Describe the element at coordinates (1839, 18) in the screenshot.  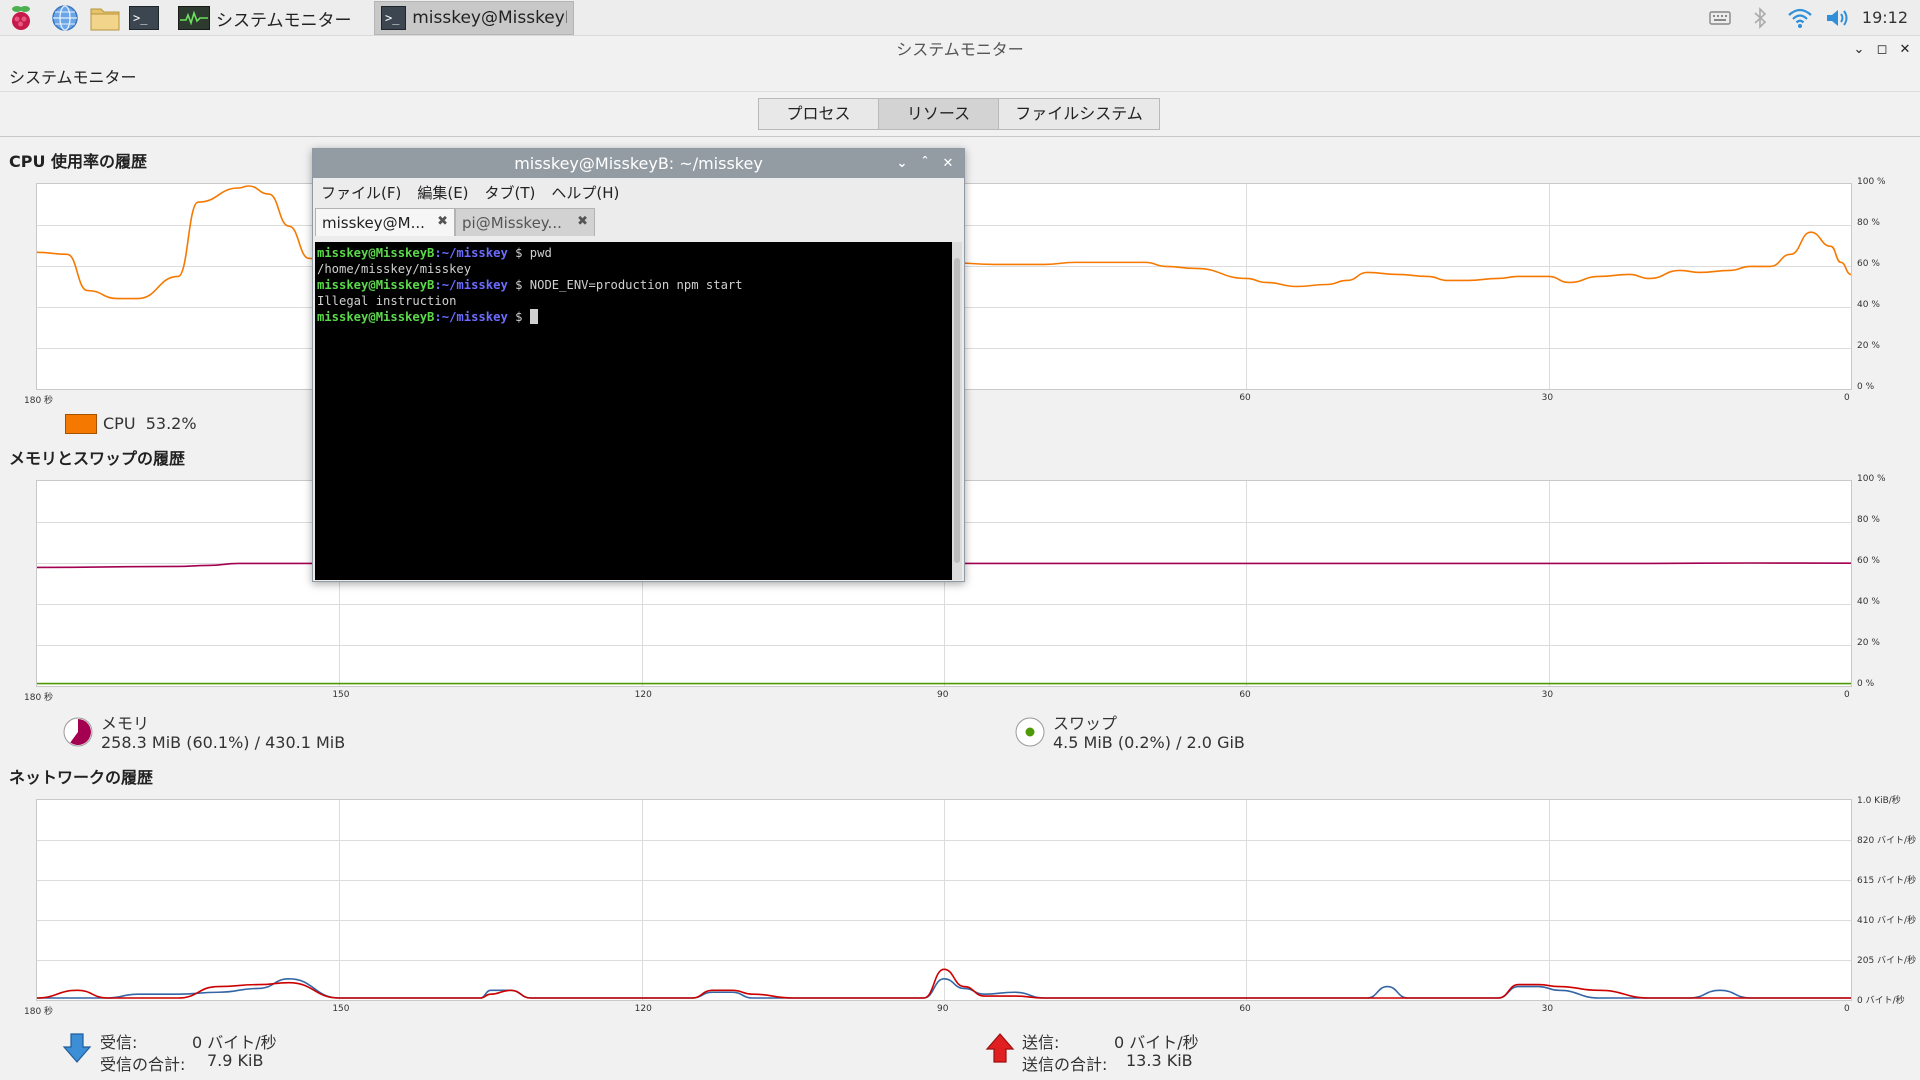
I see `volume-icon` at that location.